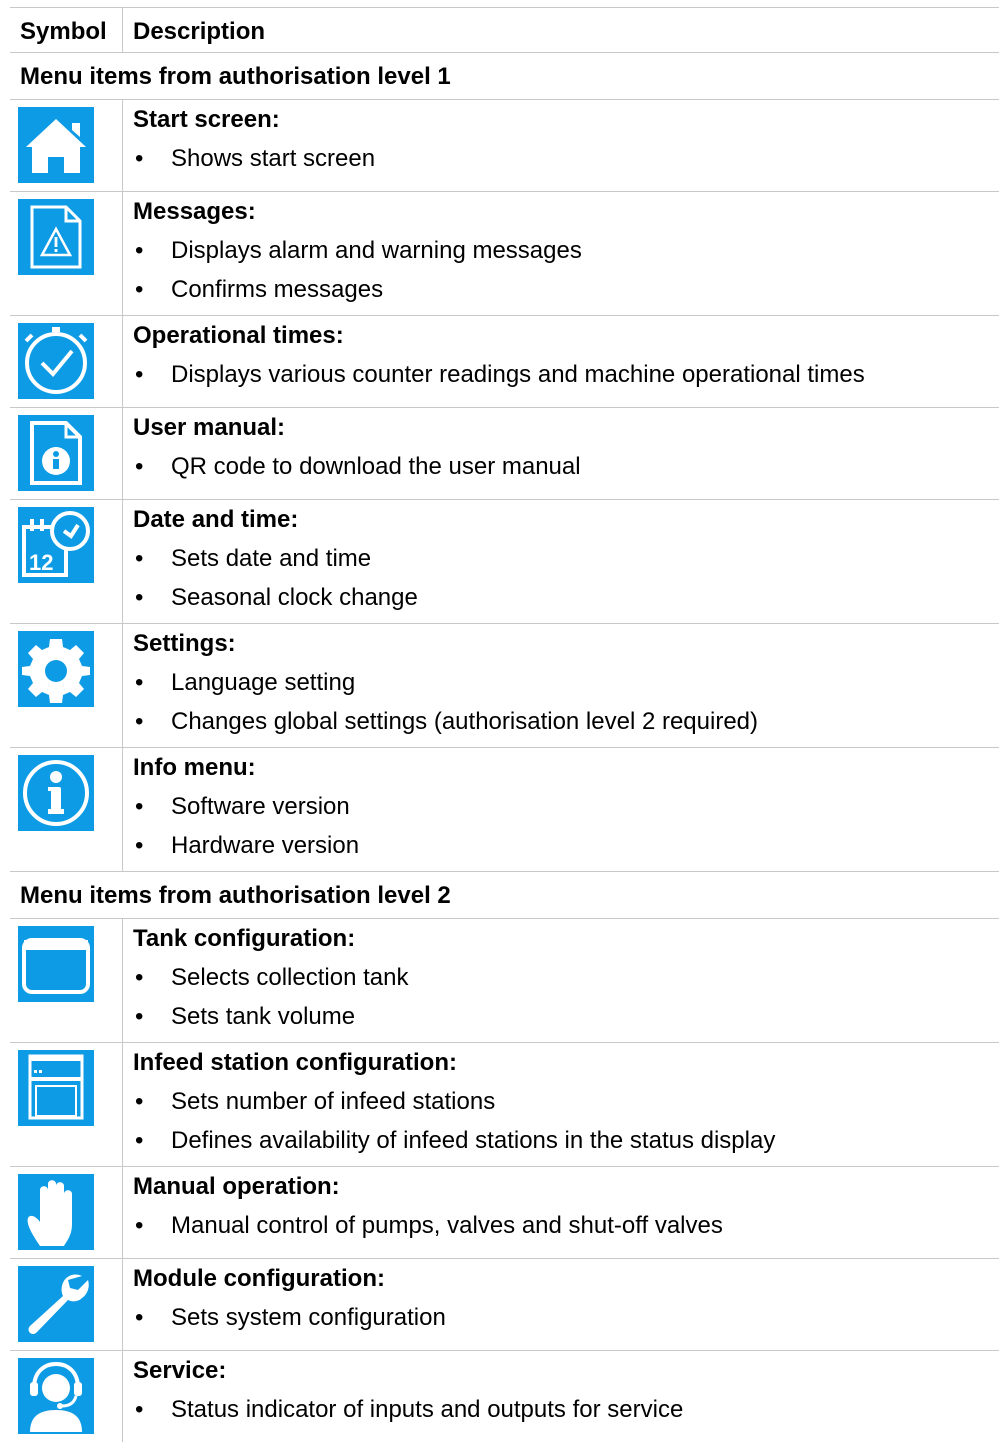  I want to click on item-title: Date and time:, so click(216, 519).